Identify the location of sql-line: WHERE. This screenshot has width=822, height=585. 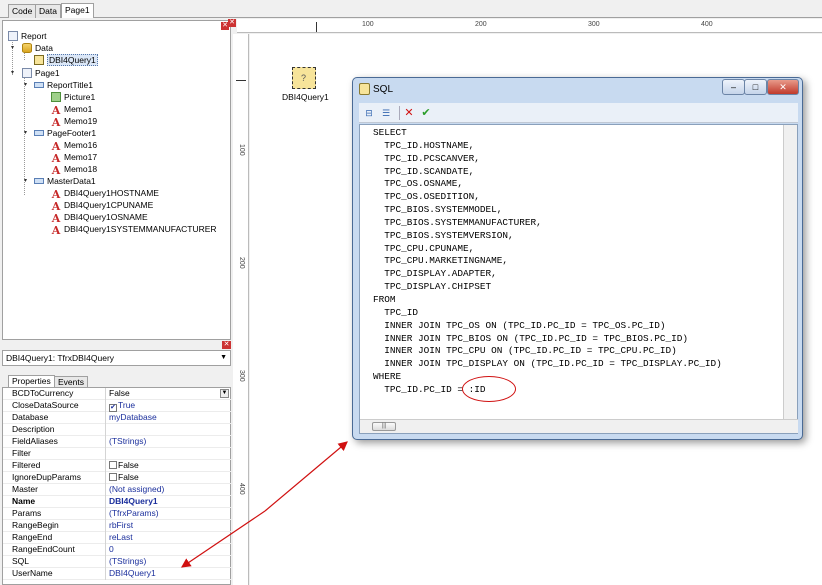
(387, 377).